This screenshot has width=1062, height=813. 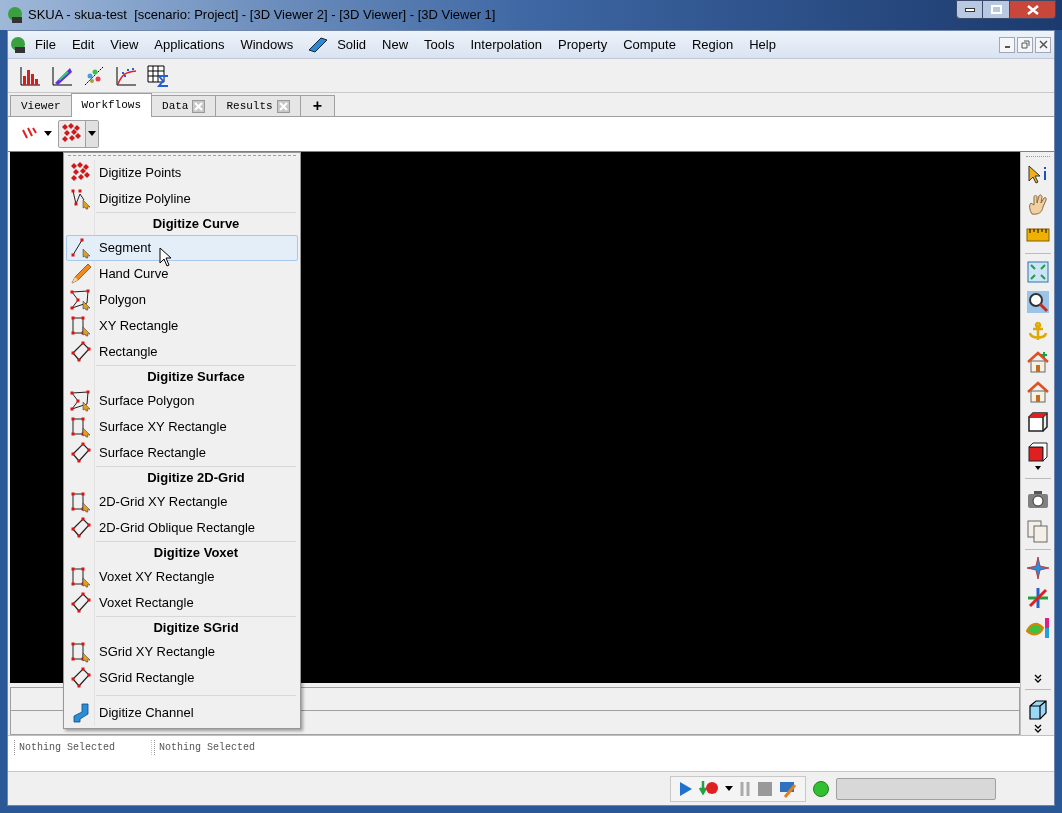 I want to click on tab: Viewer, so click(x=41, y=105).